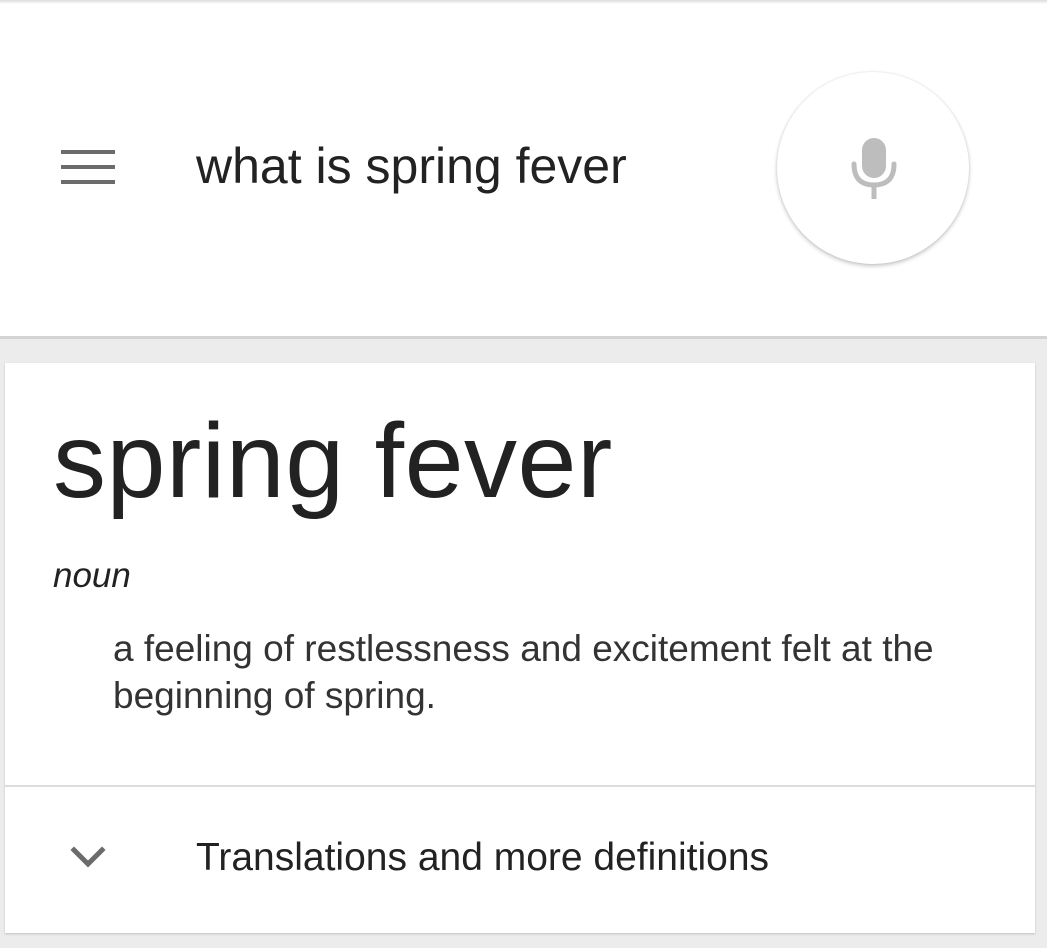  What do you see at coordinates (92, 575) in the screenshot?
I see `part-of-speech: noun` at bounding box center [92, 575].